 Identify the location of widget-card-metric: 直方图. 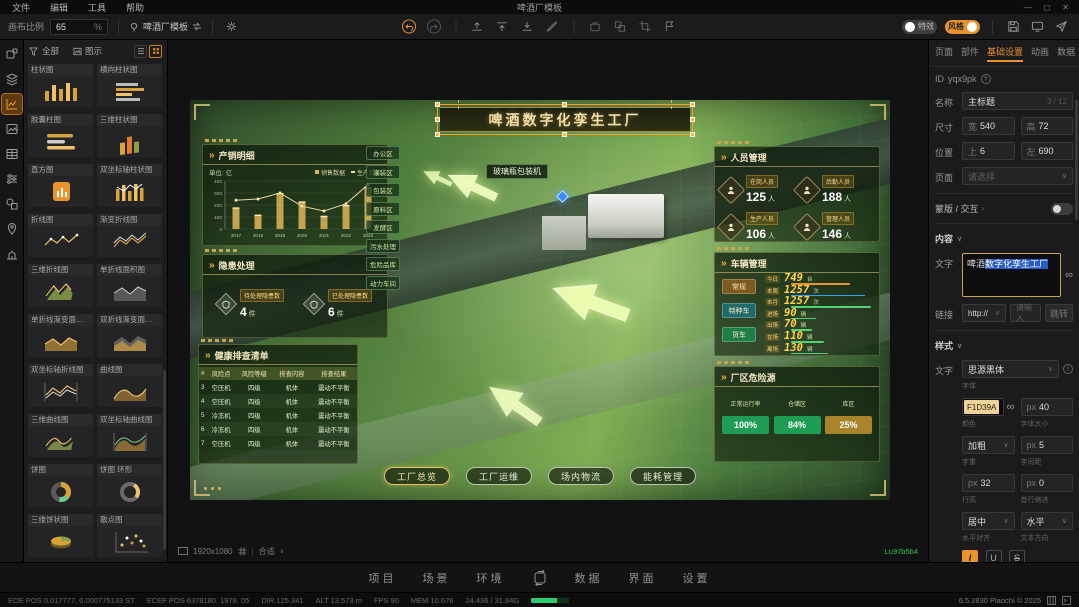
(60, 185).